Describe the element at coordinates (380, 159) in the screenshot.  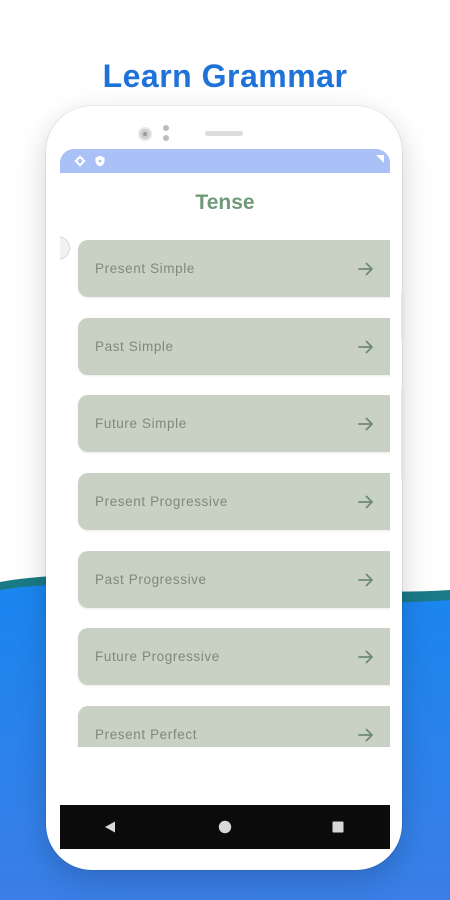
I see `signal-icon` at that location.